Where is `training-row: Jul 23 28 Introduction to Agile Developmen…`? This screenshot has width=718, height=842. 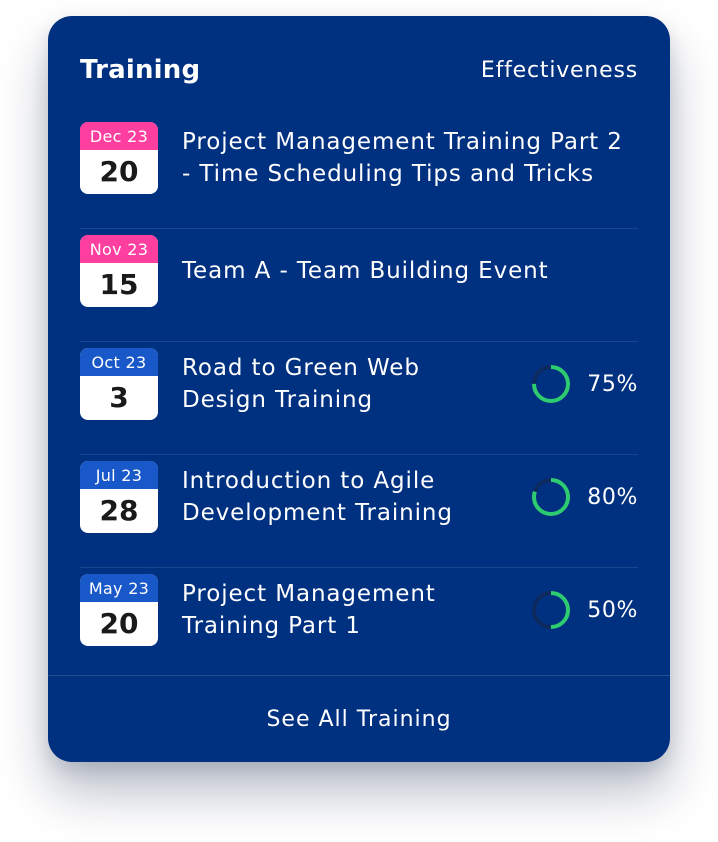 training-row: Jul 23 28 Introduction to Agile Developmen… is located at coordinates (359, 511).